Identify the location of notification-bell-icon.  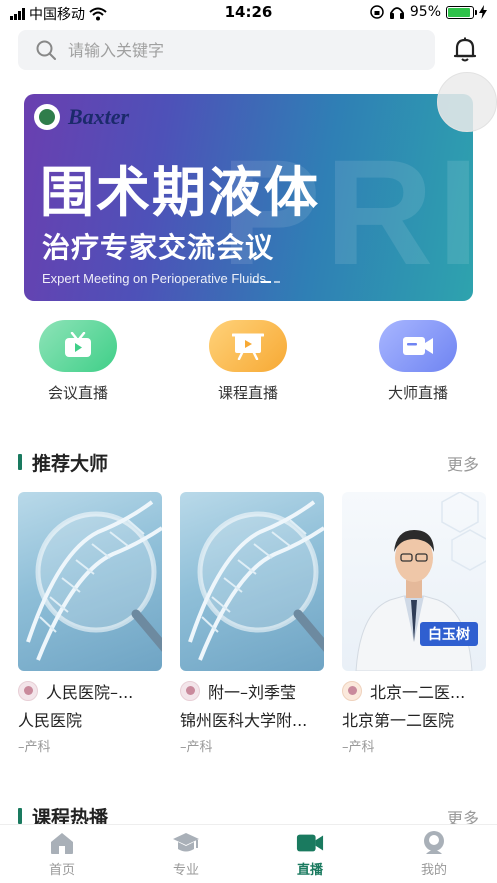
(465, 50).